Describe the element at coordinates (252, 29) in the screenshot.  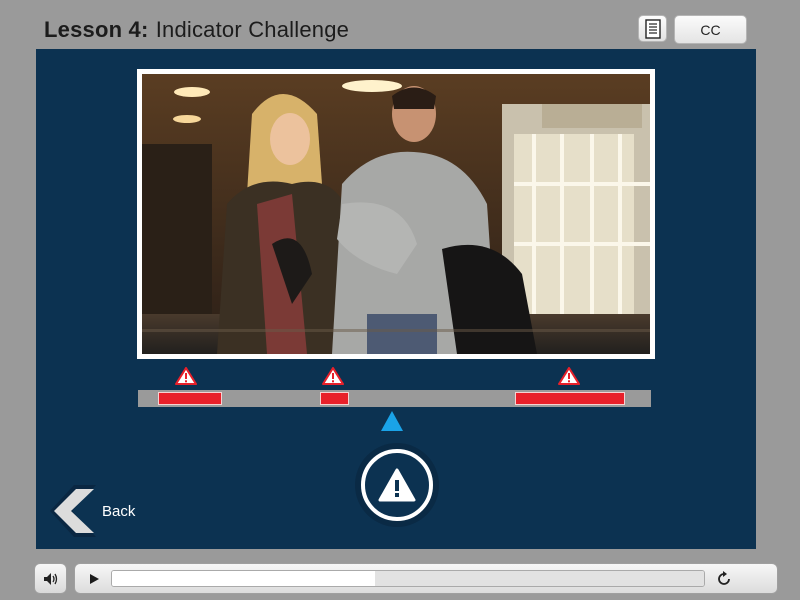
I see `lesson-name: Indicator Challenge` at that location.